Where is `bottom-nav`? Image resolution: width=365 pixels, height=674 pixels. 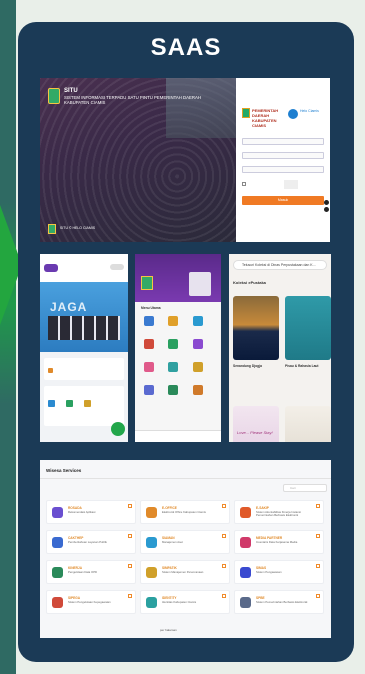
bottom-nav is located at coordinates (178, 436).